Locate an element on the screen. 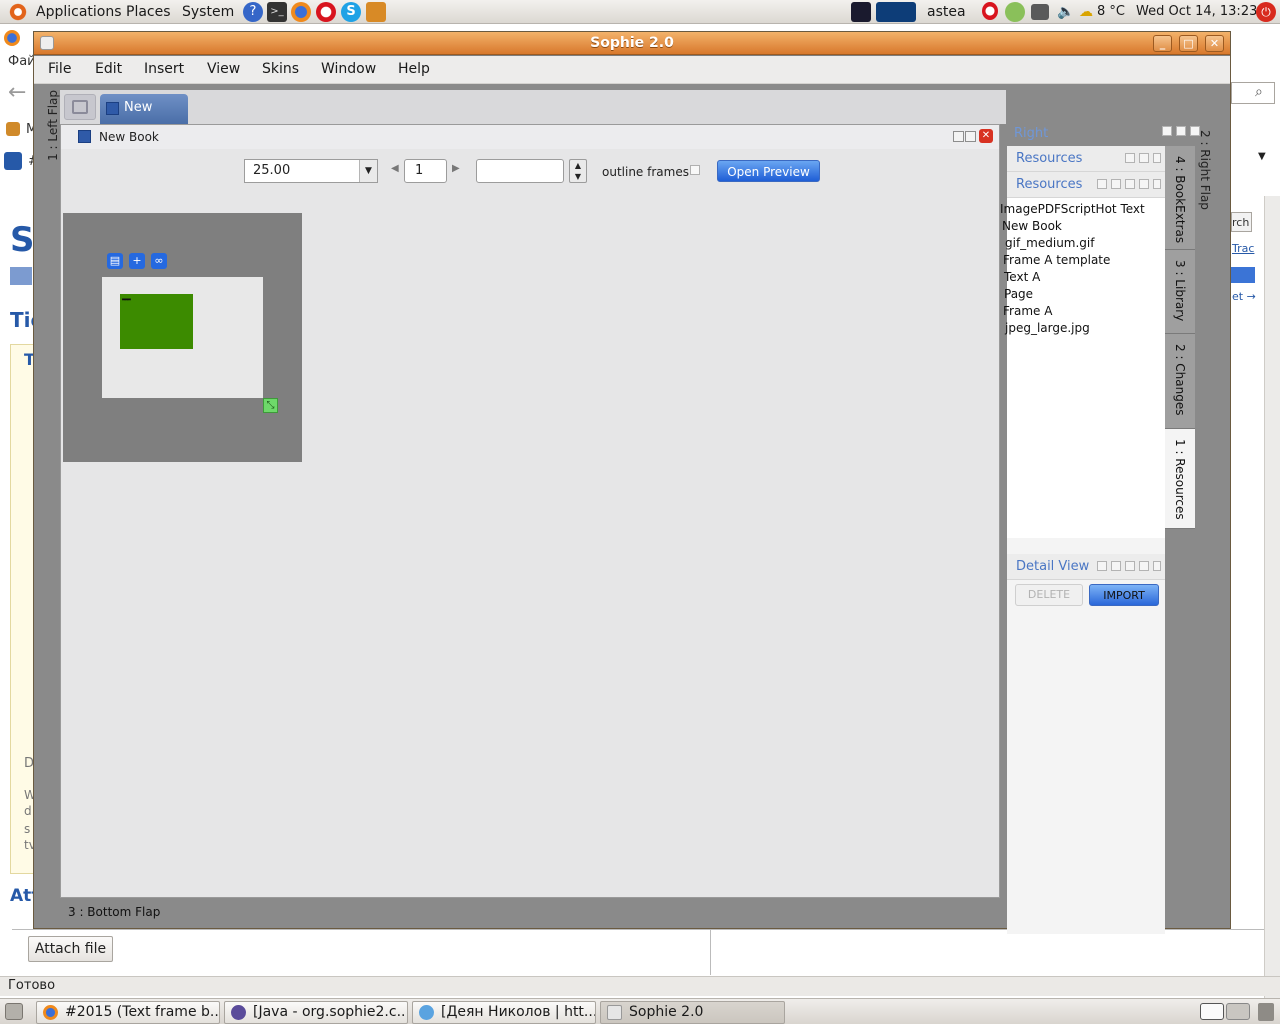  page-number-field: 1 is located at coordinates (425, 171).